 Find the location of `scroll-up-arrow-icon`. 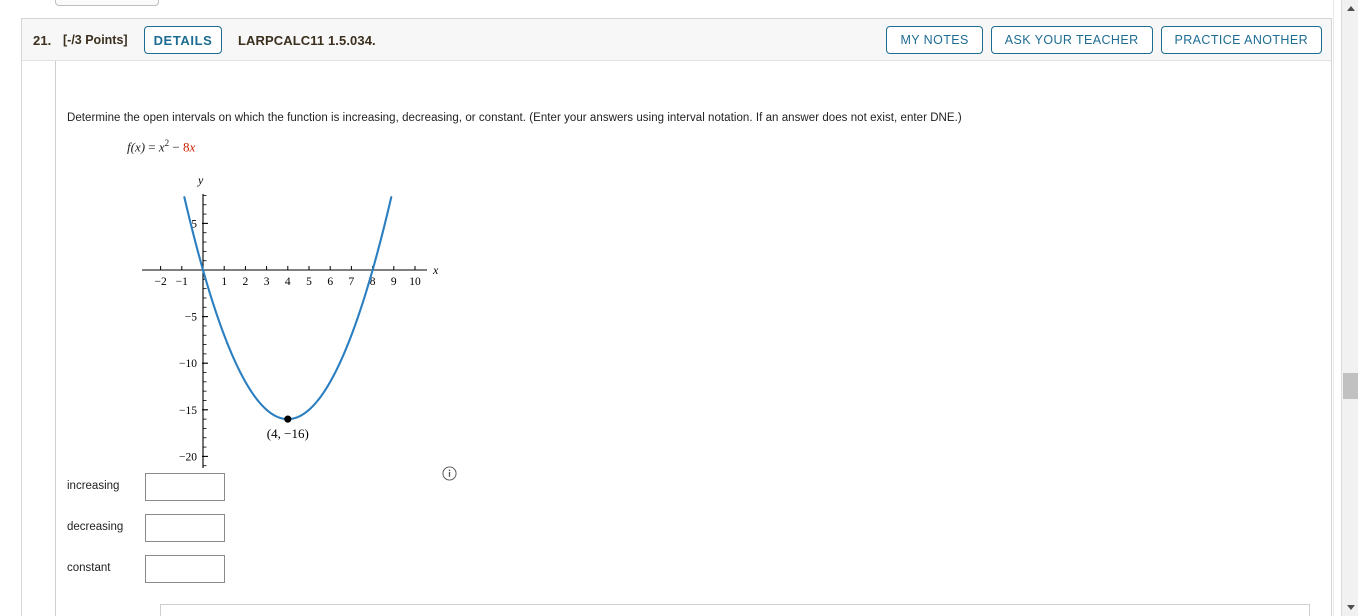

scroll-up-arrow-icon is located at coordinates (1350, 8).